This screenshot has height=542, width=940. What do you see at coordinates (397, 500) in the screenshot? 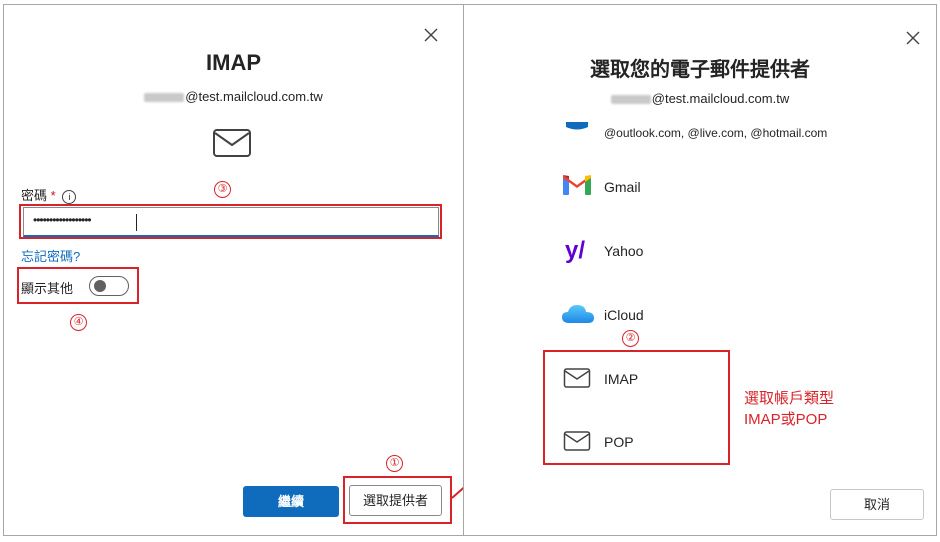
I see `choose-provider-highlight-box` at bounding box center [397, 500].